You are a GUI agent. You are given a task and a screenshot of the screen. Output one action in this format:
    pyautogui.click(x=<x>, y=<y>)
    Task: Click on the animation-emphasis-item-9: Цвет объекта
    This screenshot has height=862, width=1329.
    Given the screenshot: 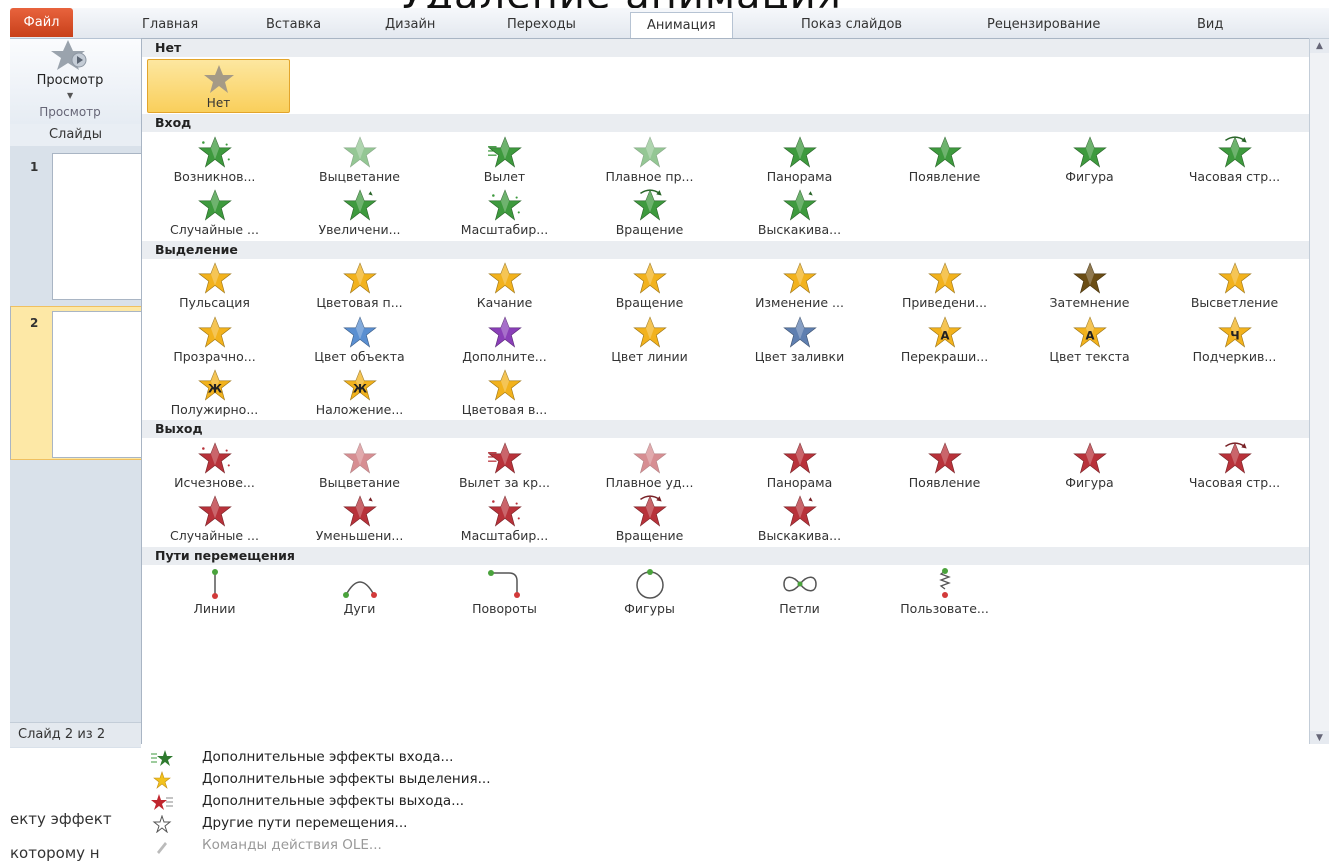 What is the action you would take?
    pyautogui.click(x=359, y=341)
    